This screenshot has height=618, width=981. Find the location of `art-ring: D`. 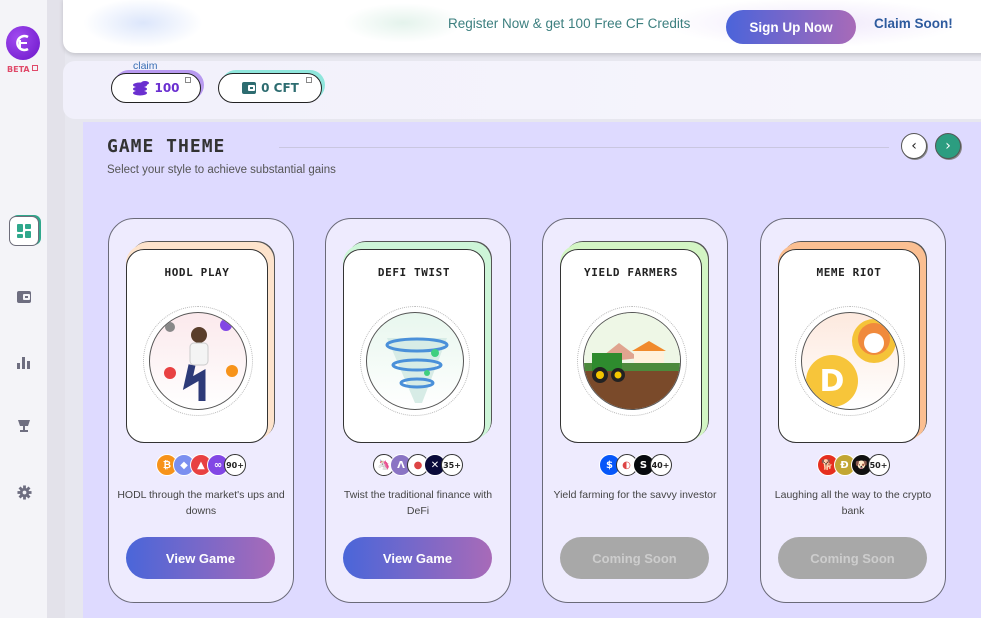

art-ring: D is located at coordinates (850, 361).